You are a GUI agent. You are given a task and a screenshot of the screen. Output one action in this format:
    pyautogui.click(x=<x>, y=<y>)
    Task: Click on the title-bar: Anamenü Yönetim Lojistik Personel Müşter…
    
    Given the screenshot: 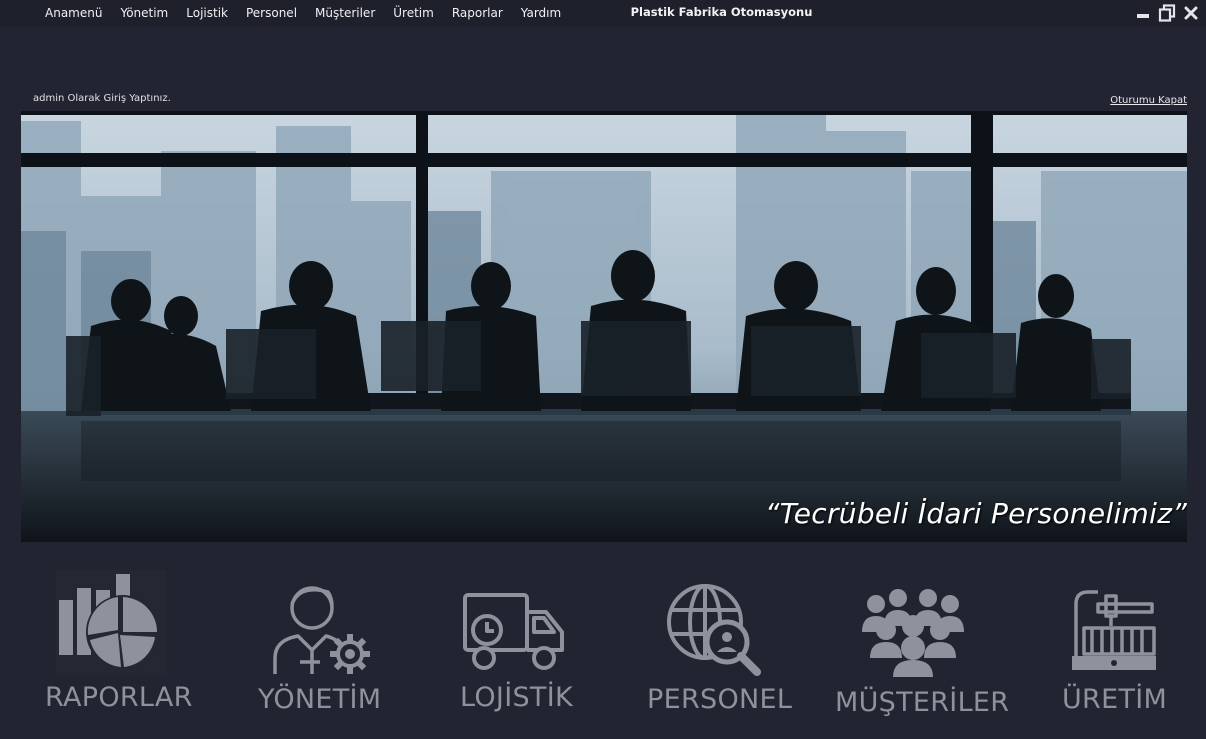 What is the action you would take?
    pyautogui.click(x=603, y=13)
    